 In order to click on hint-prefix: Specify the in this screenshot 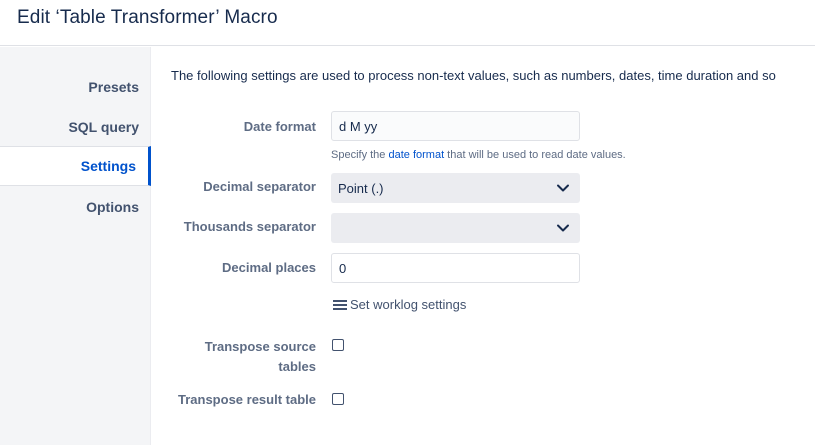, I will do `click(360, 155)`.